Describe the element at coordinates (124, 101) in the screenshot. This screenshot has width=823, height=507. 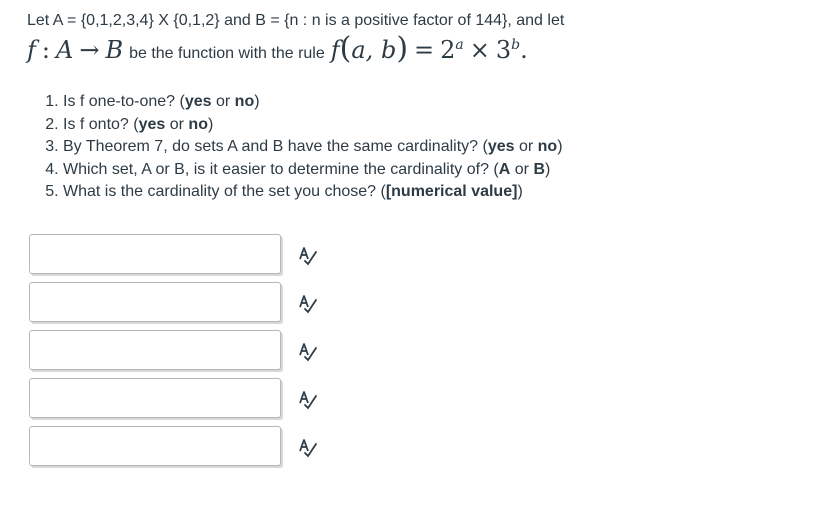
I see `question-text: Is f one-to-one? (` at that location.